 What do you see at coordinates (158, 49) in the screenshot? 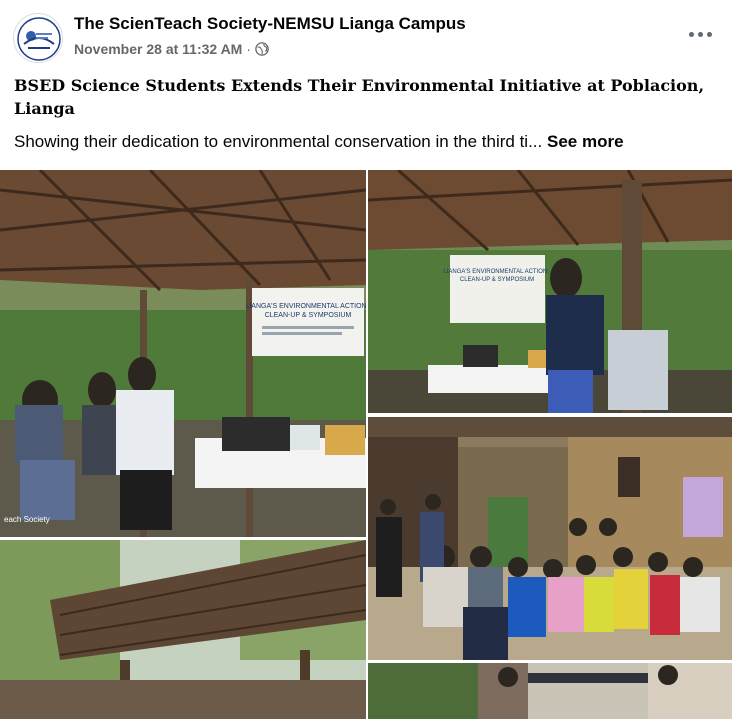
I see `post-timestamp: November 28 at 11:32 AM` at bounding box center [158, 49].